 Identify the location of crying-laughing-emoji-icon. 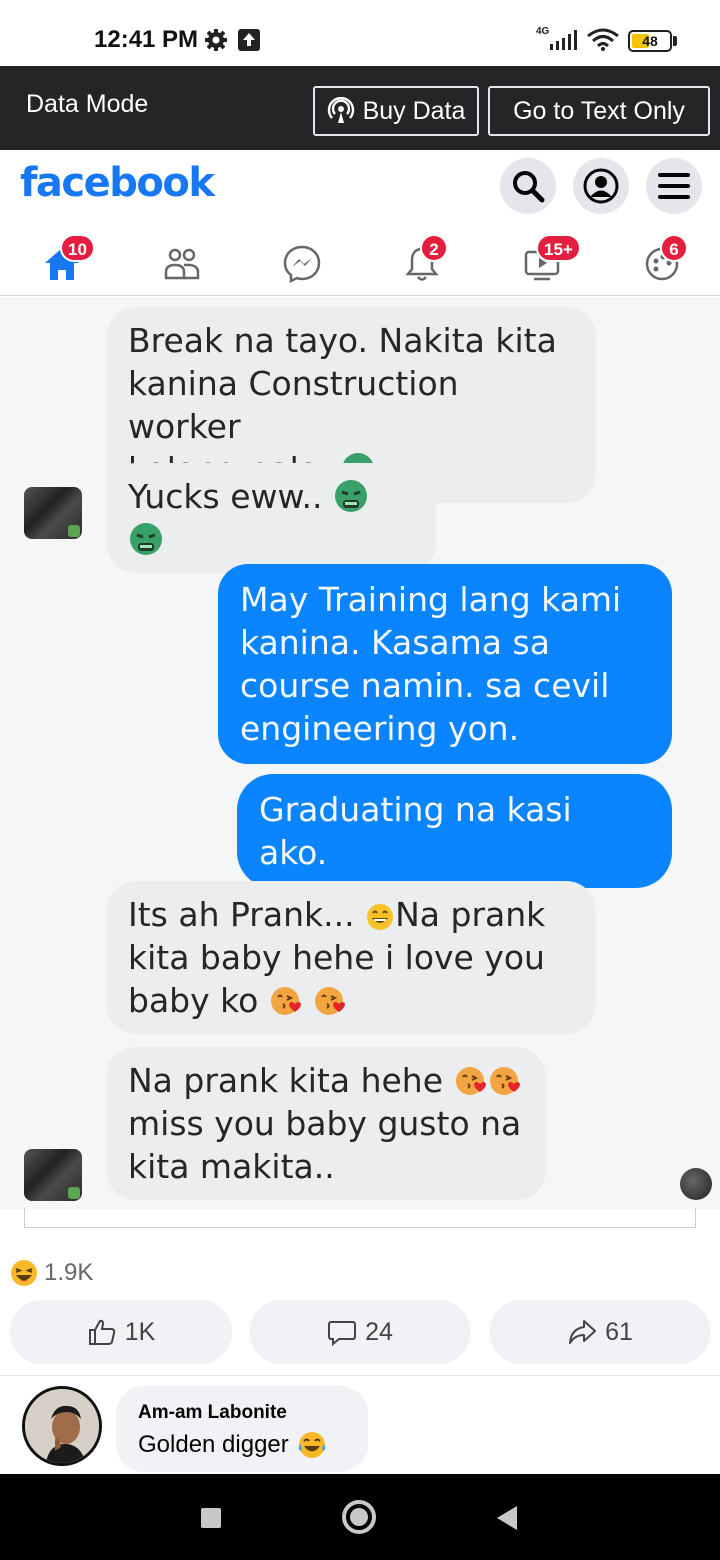
(312, 1445).